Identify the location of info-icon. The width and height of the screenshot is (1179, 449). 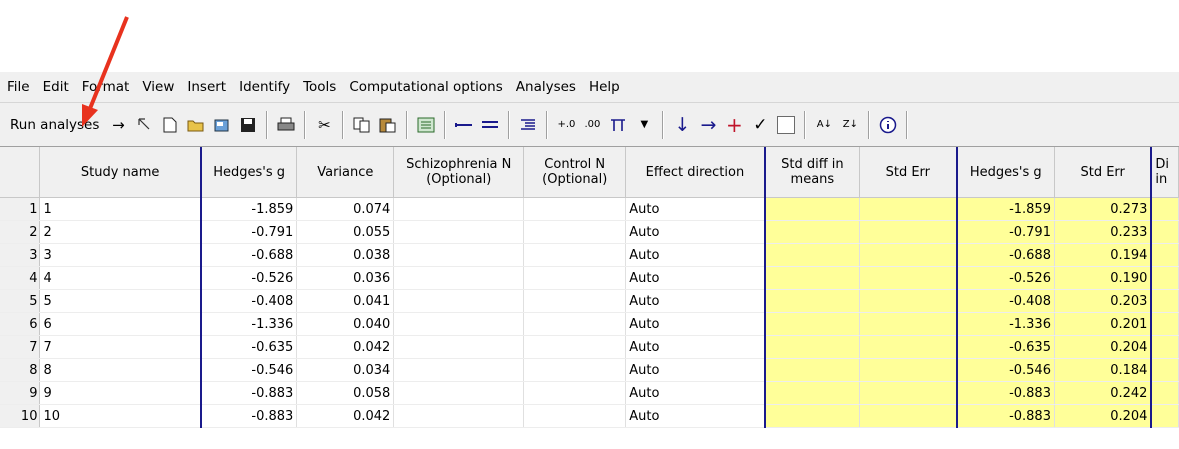
(888, 125).